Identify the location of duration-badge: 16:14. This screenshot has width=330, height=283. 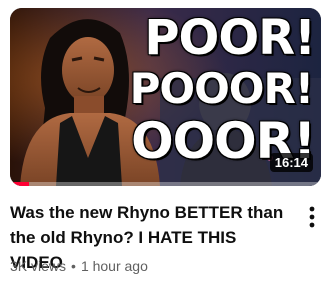
(291, 162).